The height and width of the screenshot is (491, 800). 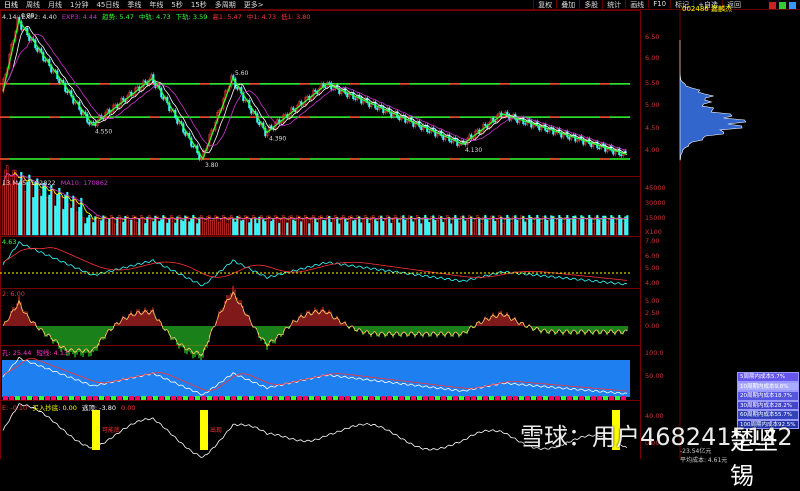 I want to click on toolbar-button: 统计, so click(x=613, y=5).